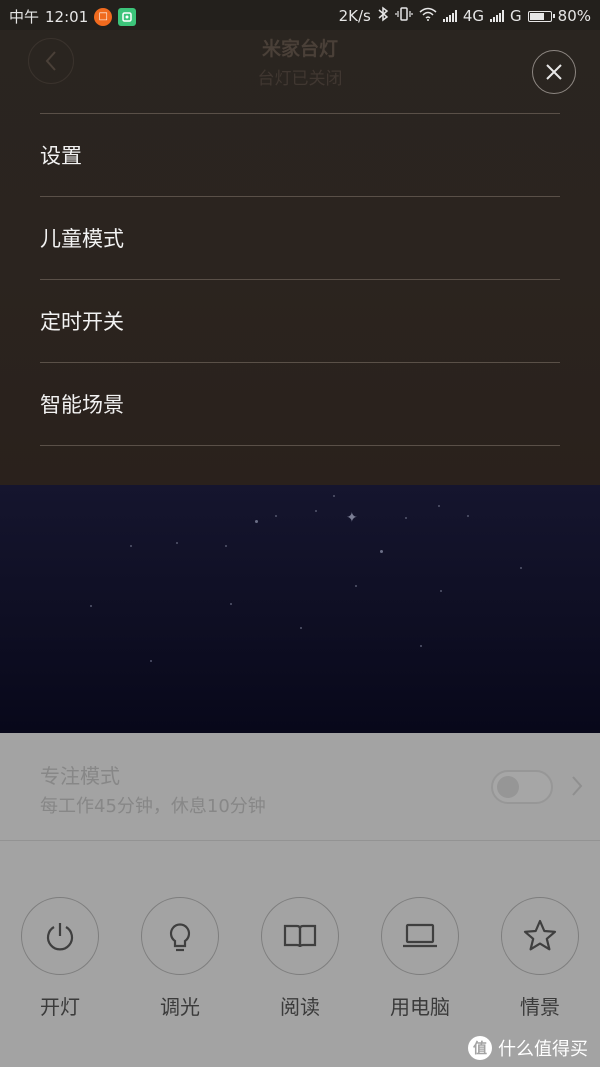 The height and width of the screenshot is (1067, 600). Describe the element at coordinates (352, 518) in the screenshot. I see `sparkle-icon: ✦` at that location.